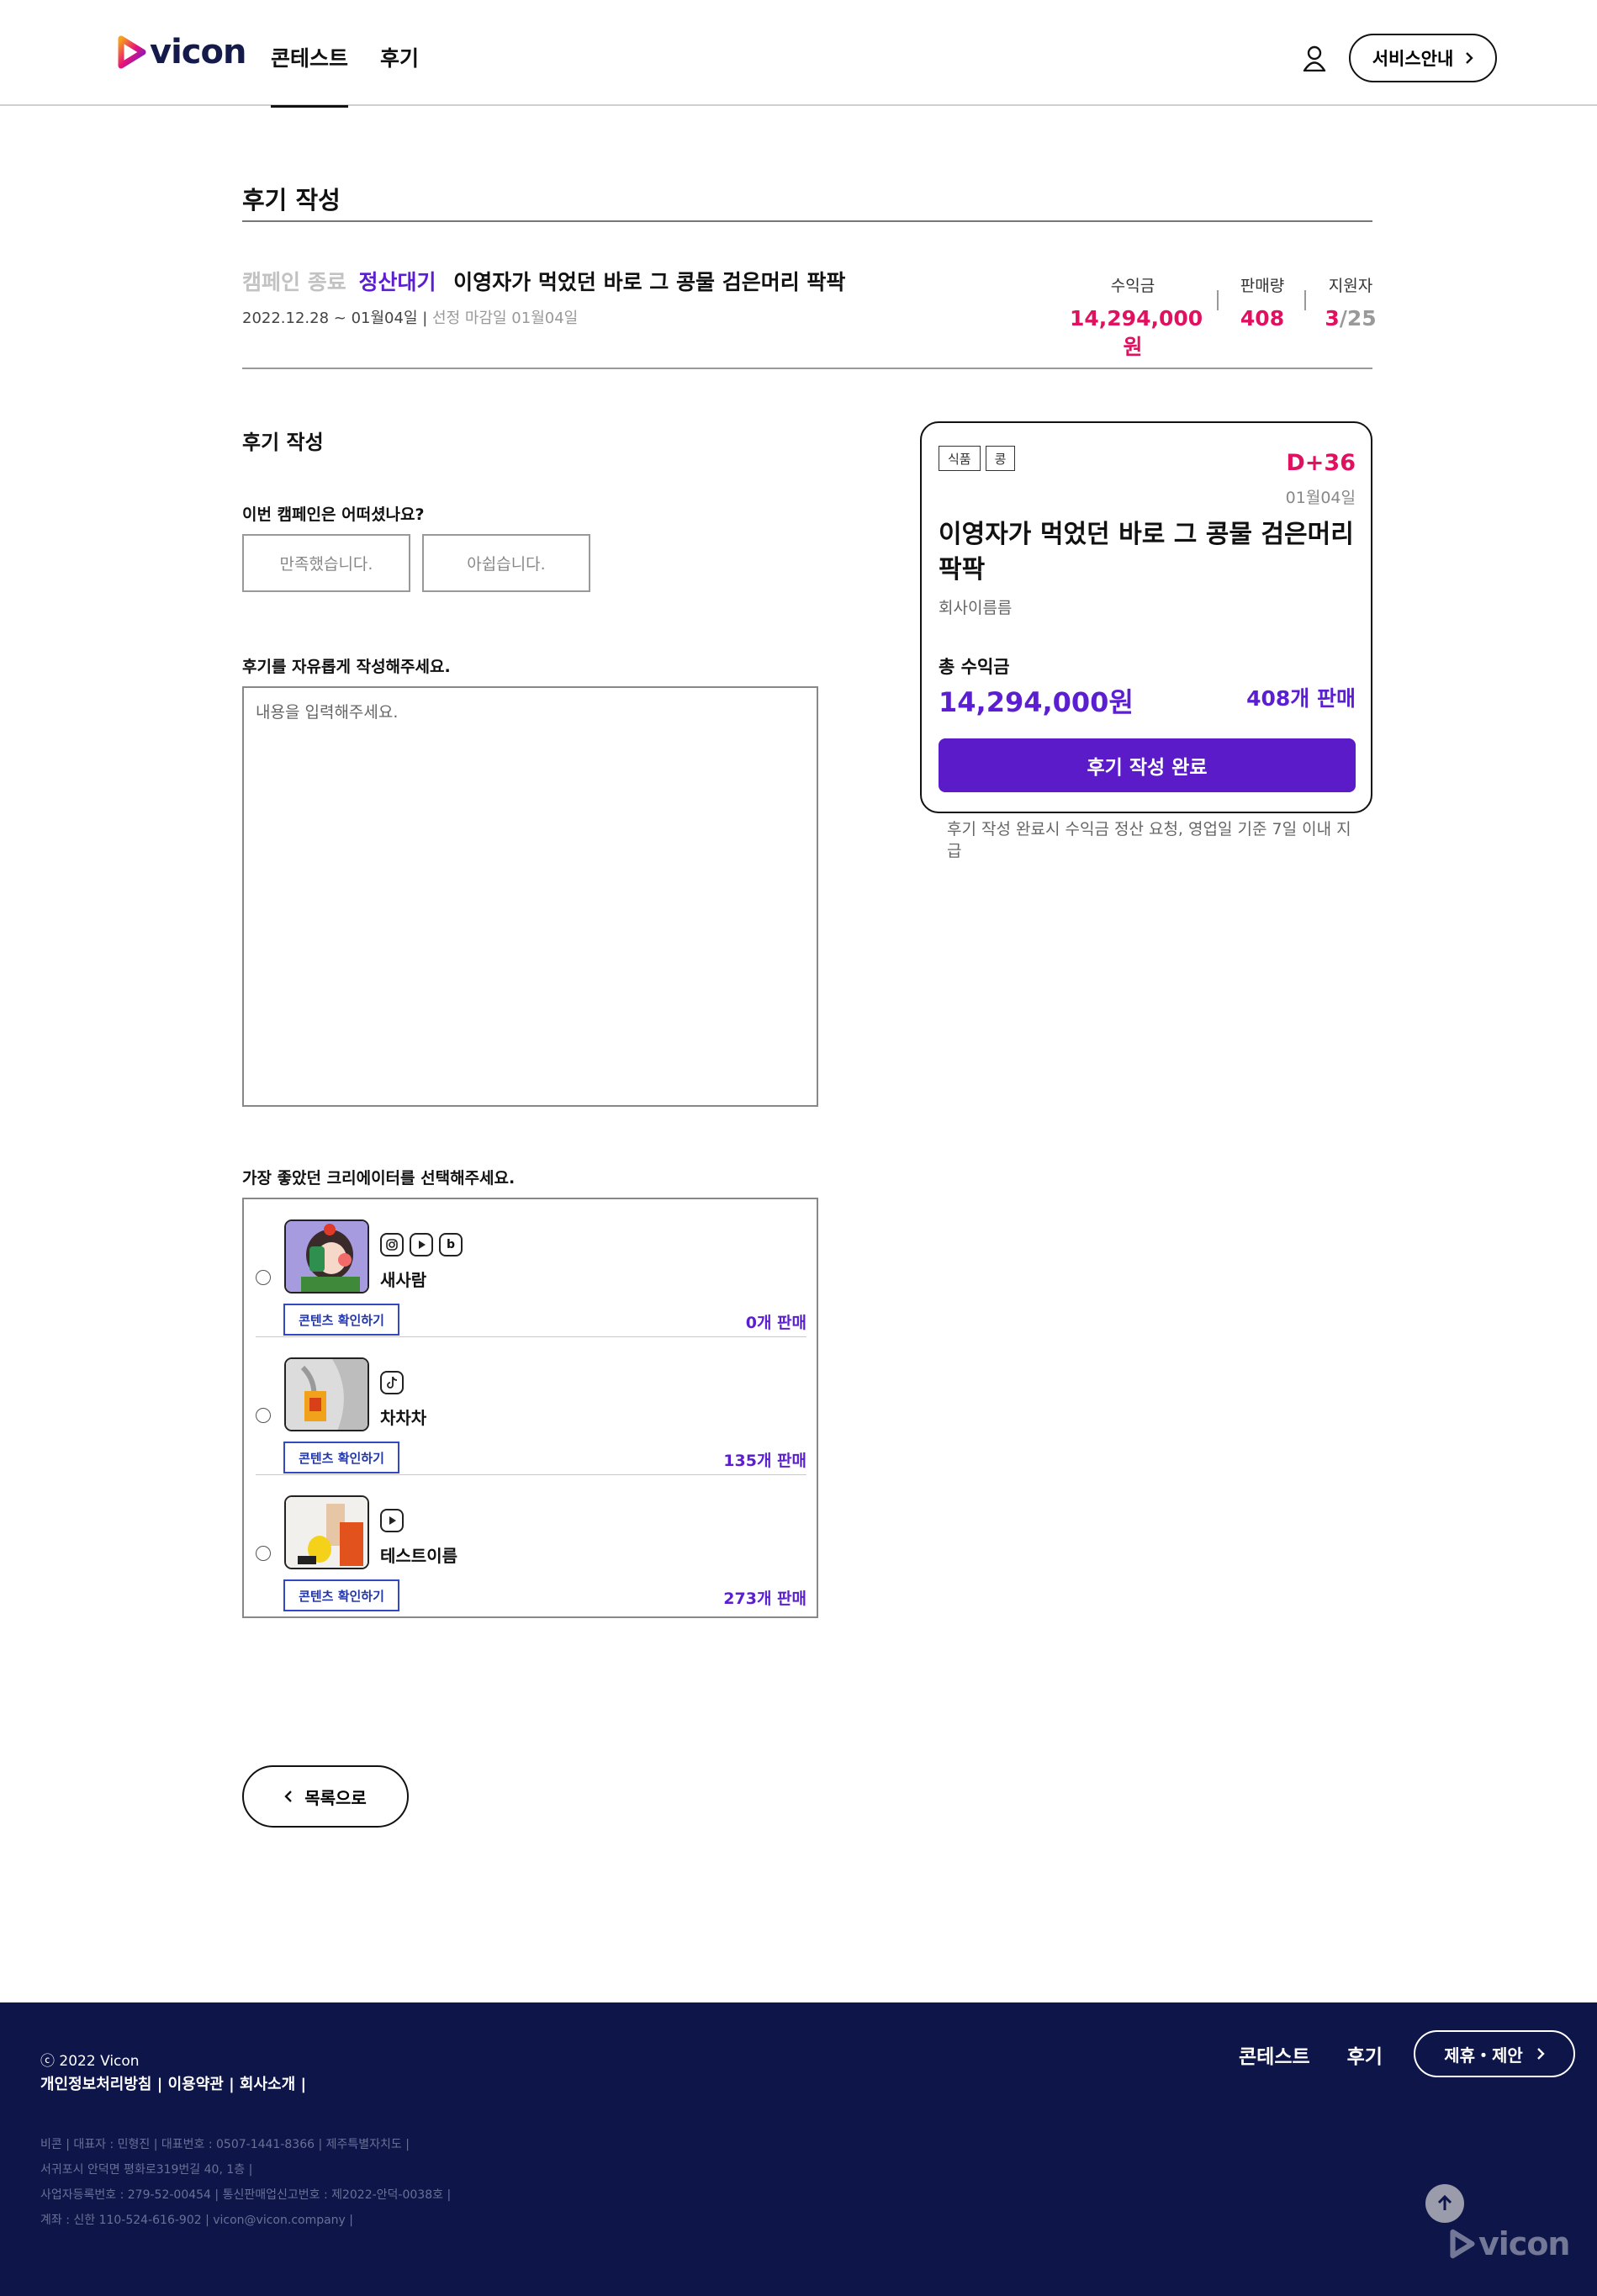 The height and width of the screenshot is (2296, 1597). I want to click on tiktok-icon, so click(392, 1382).